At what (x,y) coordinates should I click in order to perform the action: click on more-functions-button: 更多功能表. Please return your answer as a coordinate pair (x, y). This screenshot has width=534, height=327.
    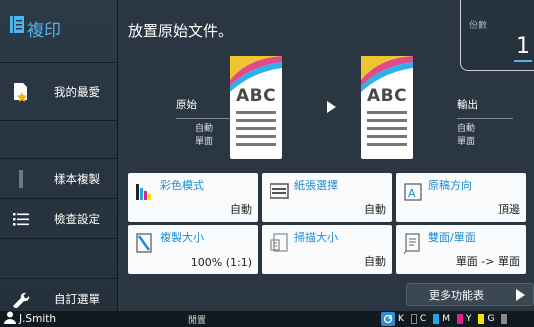
    Looking at the image, I should click on (470, 294).